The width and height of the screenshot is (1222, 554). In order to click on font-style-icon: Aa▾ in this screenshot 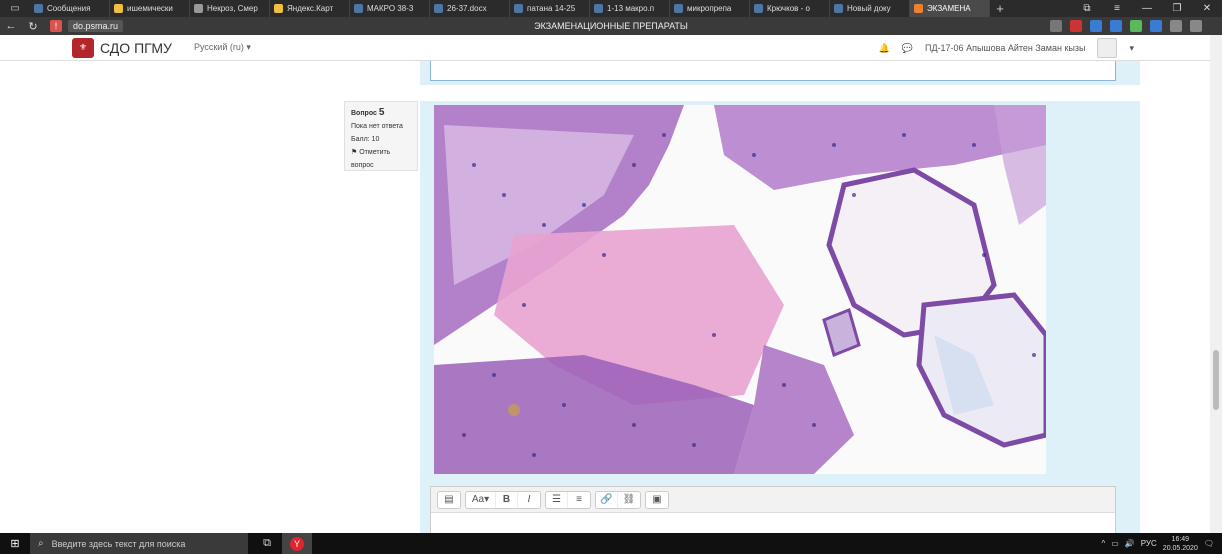, I will do `click(481, 499)`.